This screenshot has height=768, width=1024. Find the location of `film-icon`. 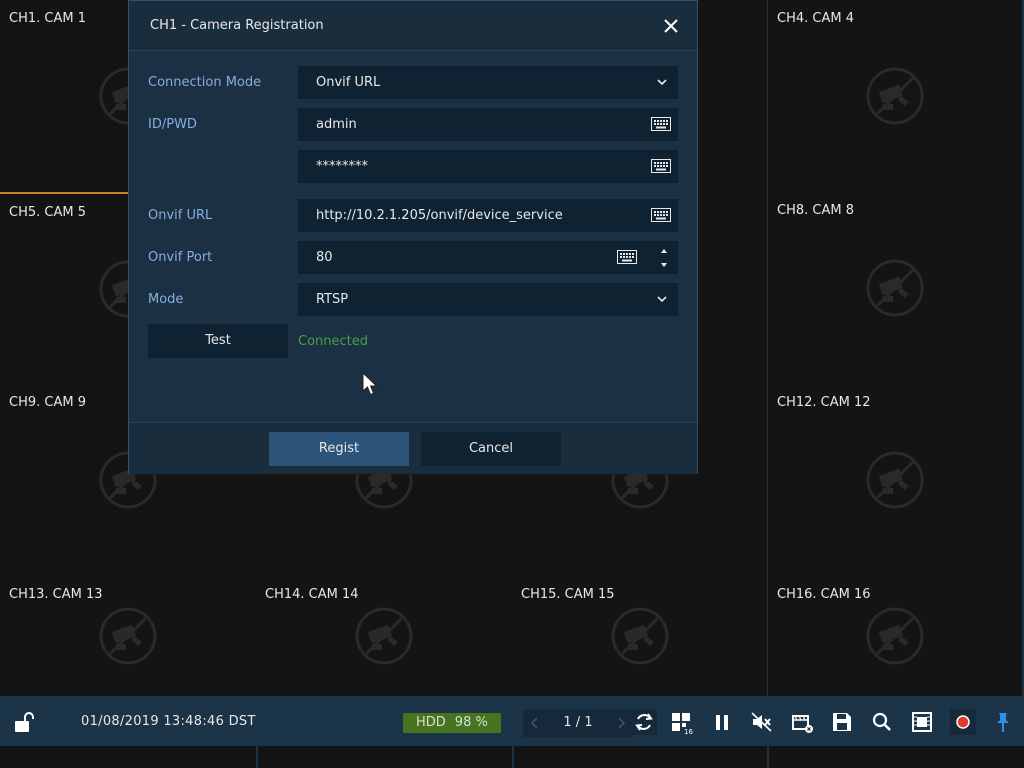

film-icon is located at coordinates (922, 722).